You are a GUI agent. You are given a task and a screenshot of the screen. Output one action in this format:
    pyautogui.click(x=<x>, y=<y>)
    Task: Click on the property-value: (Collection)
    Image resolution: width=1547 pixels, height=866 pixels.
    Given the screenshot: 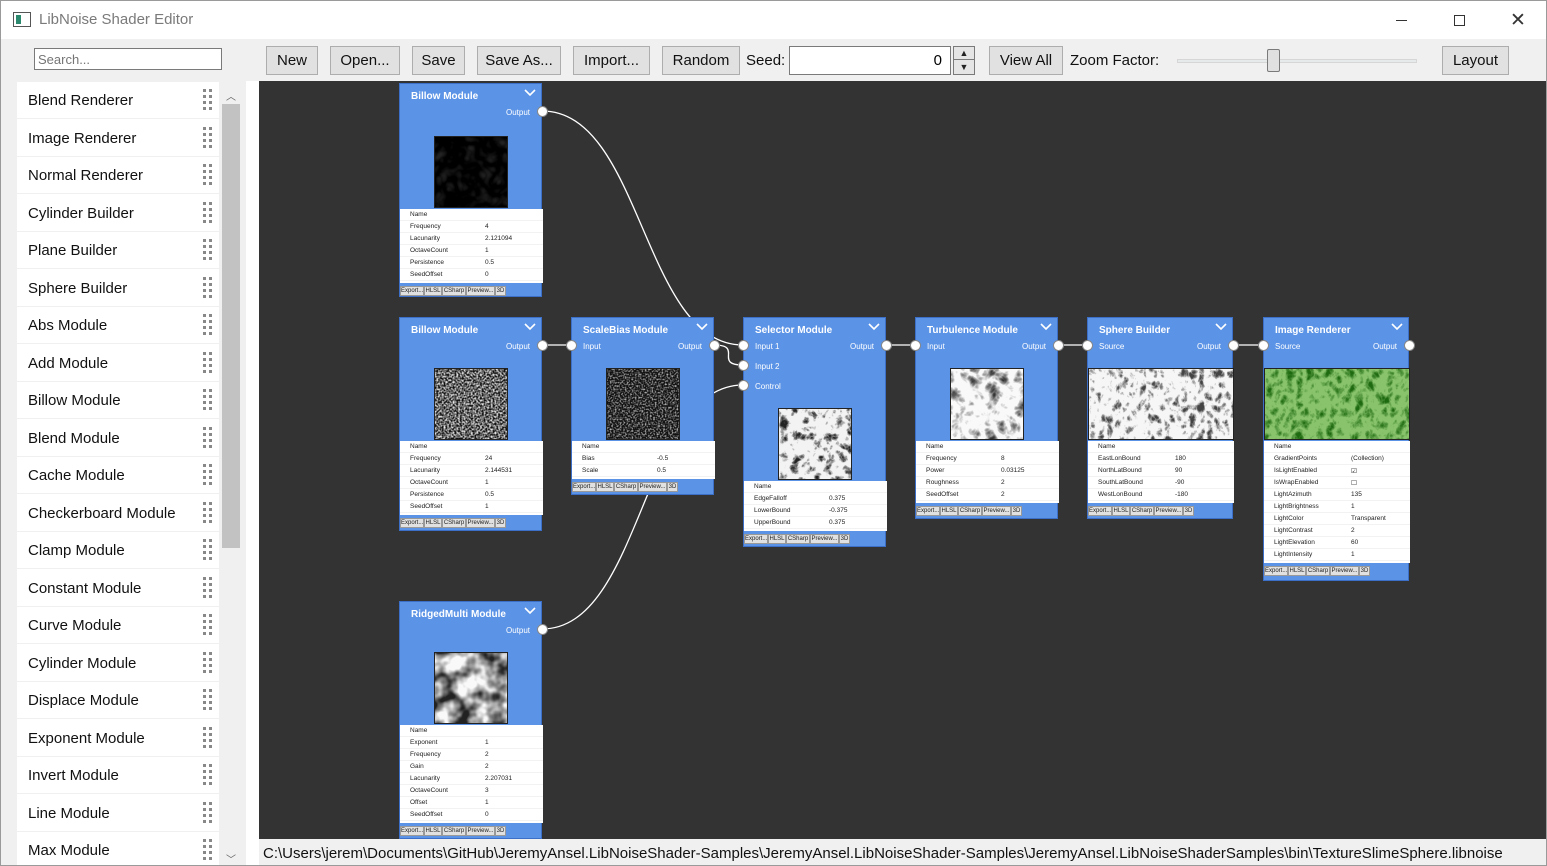 What is the action you would take?
    pyautogui.click(x=1367, y=458)
    